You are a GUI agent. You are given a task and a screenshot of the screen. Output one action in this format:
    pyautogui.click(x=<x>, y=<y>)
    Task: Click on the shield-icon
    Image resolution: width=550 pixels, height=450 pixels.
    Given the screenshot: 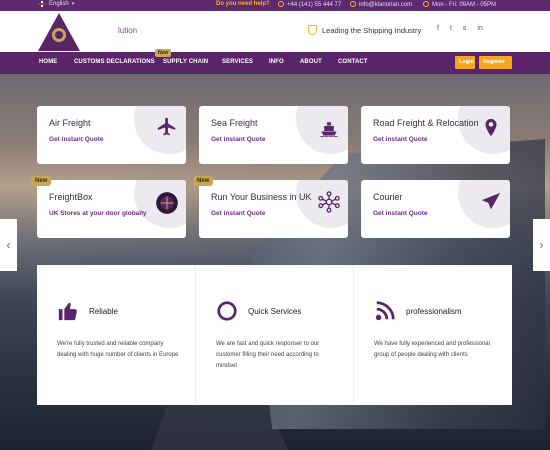 What is the action you would take?
    pyautogui.click(x=312, y=30)
    